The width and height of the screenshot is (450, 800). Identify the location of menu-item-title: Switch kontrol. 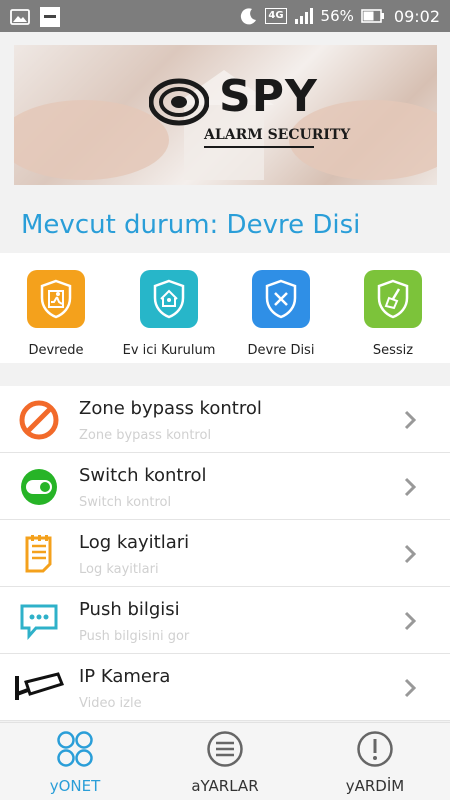
(143, 475).